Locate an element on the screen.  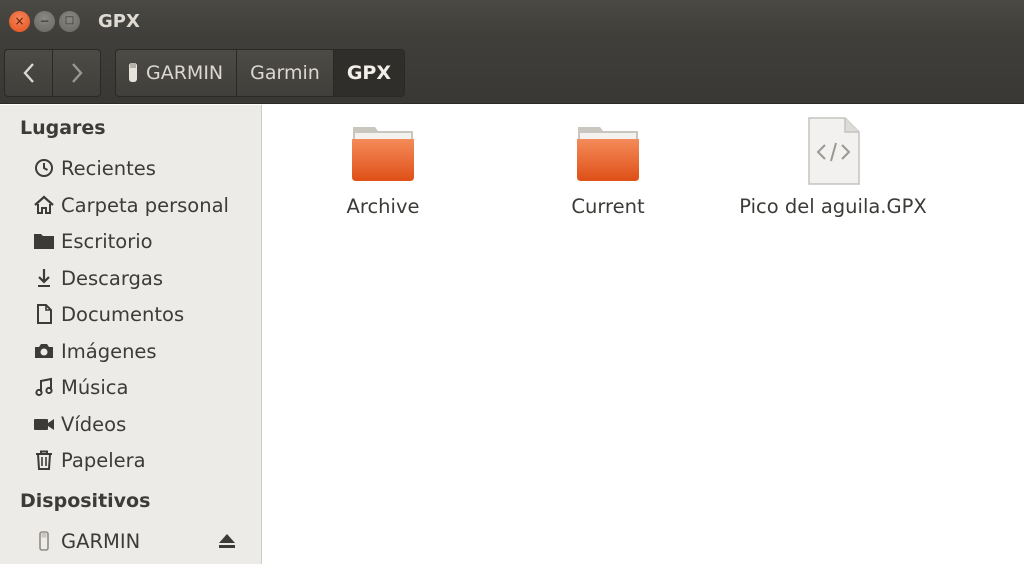
sidebar-item-documentos: Documentos is located at coordinates (141, 314).